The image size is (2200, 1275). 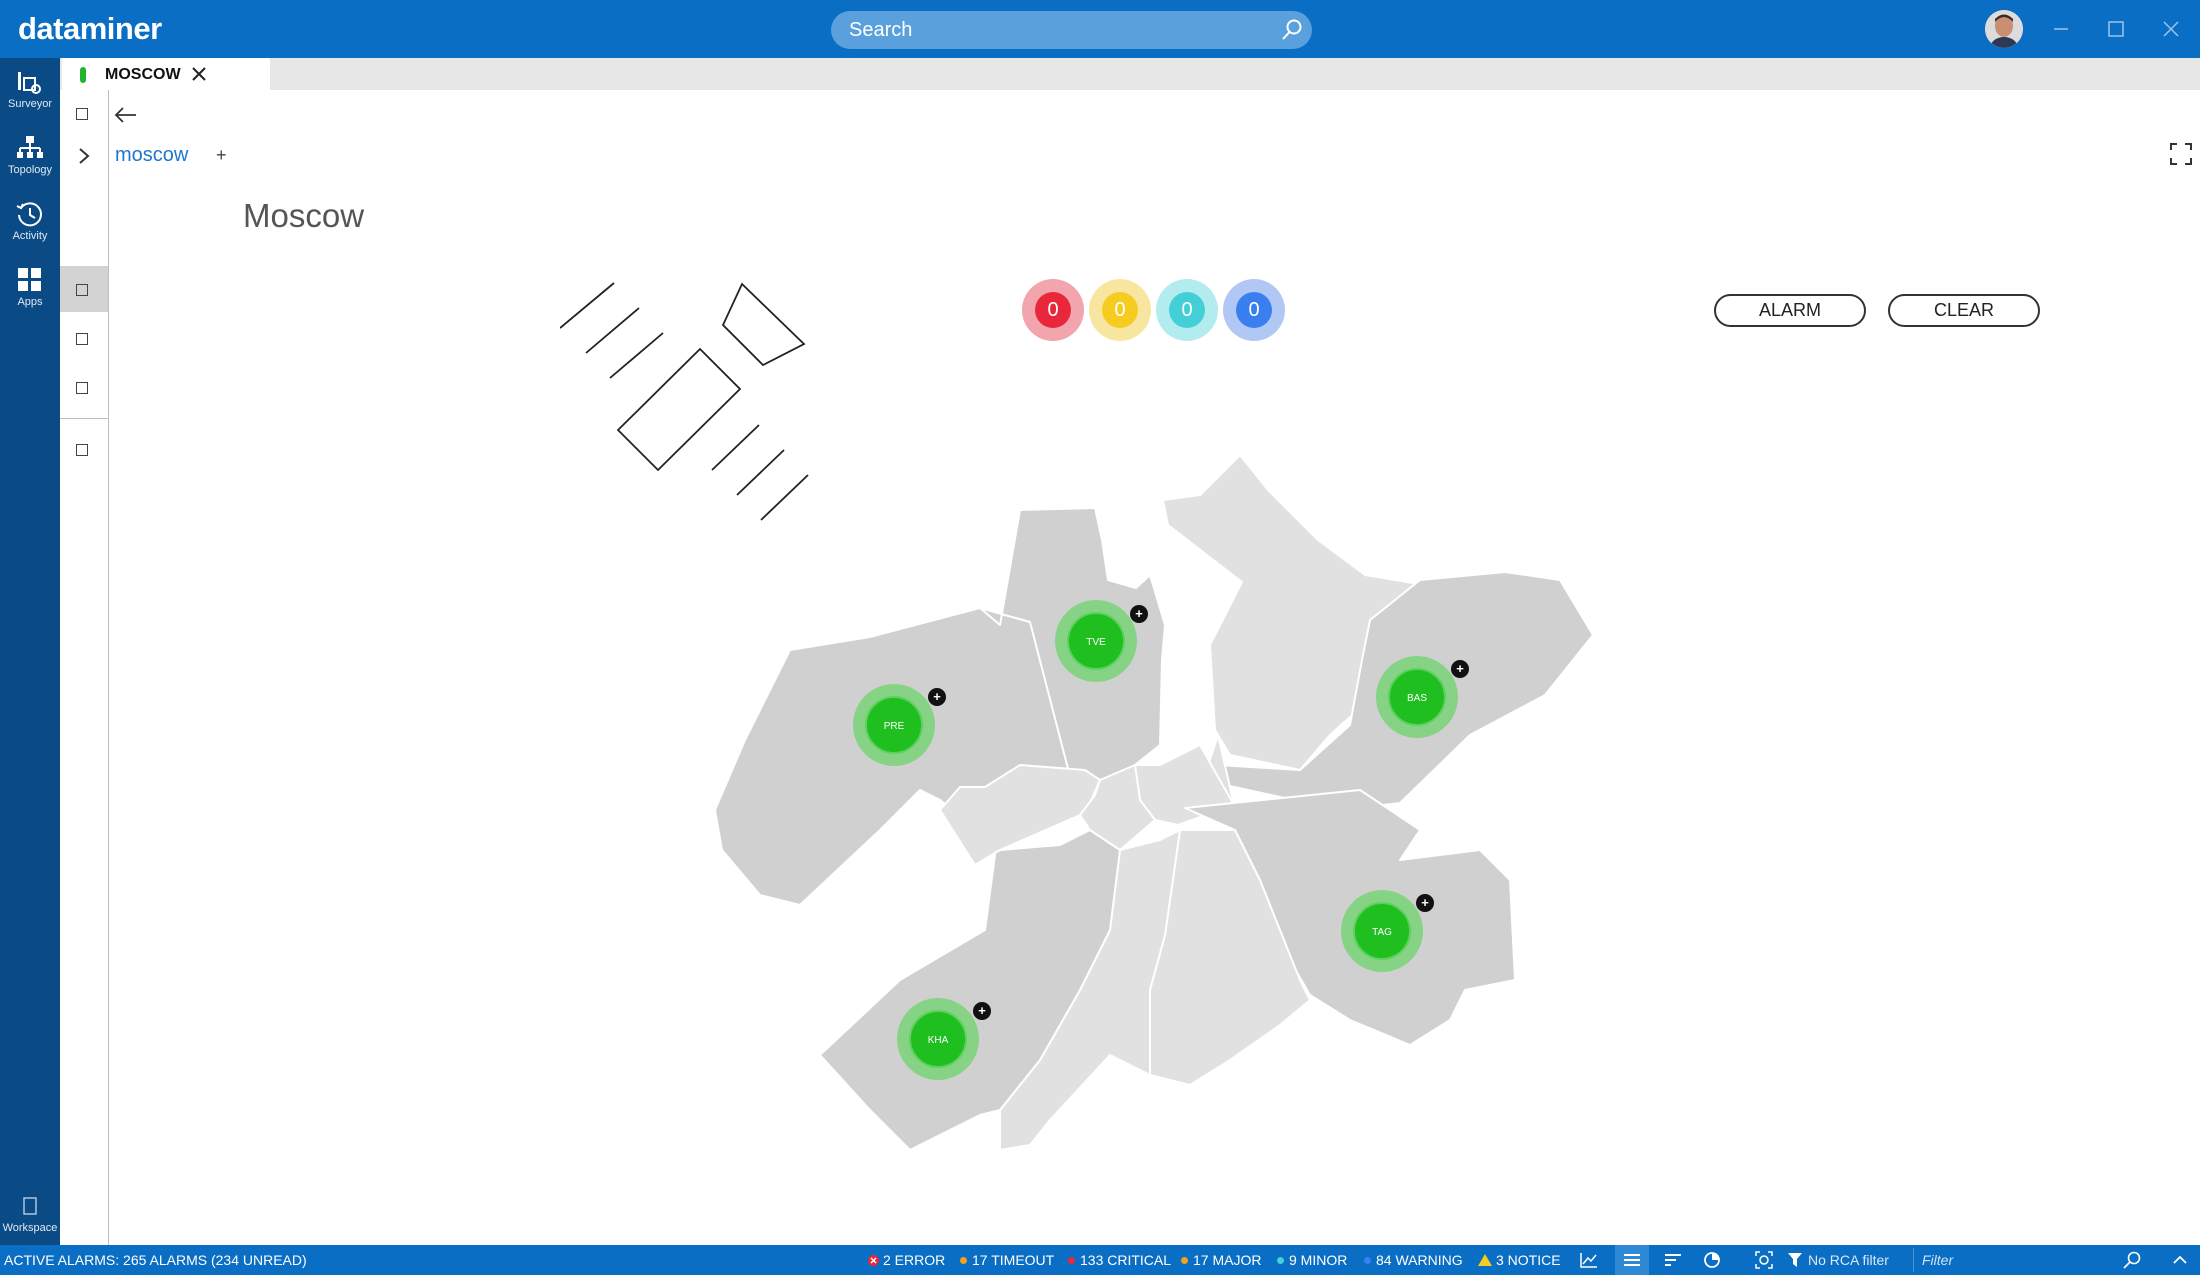 What do you see at coordinates (2181, 154) in the screenshot?
I see `fullscreen-icon` at bounding box center [2181, 154].